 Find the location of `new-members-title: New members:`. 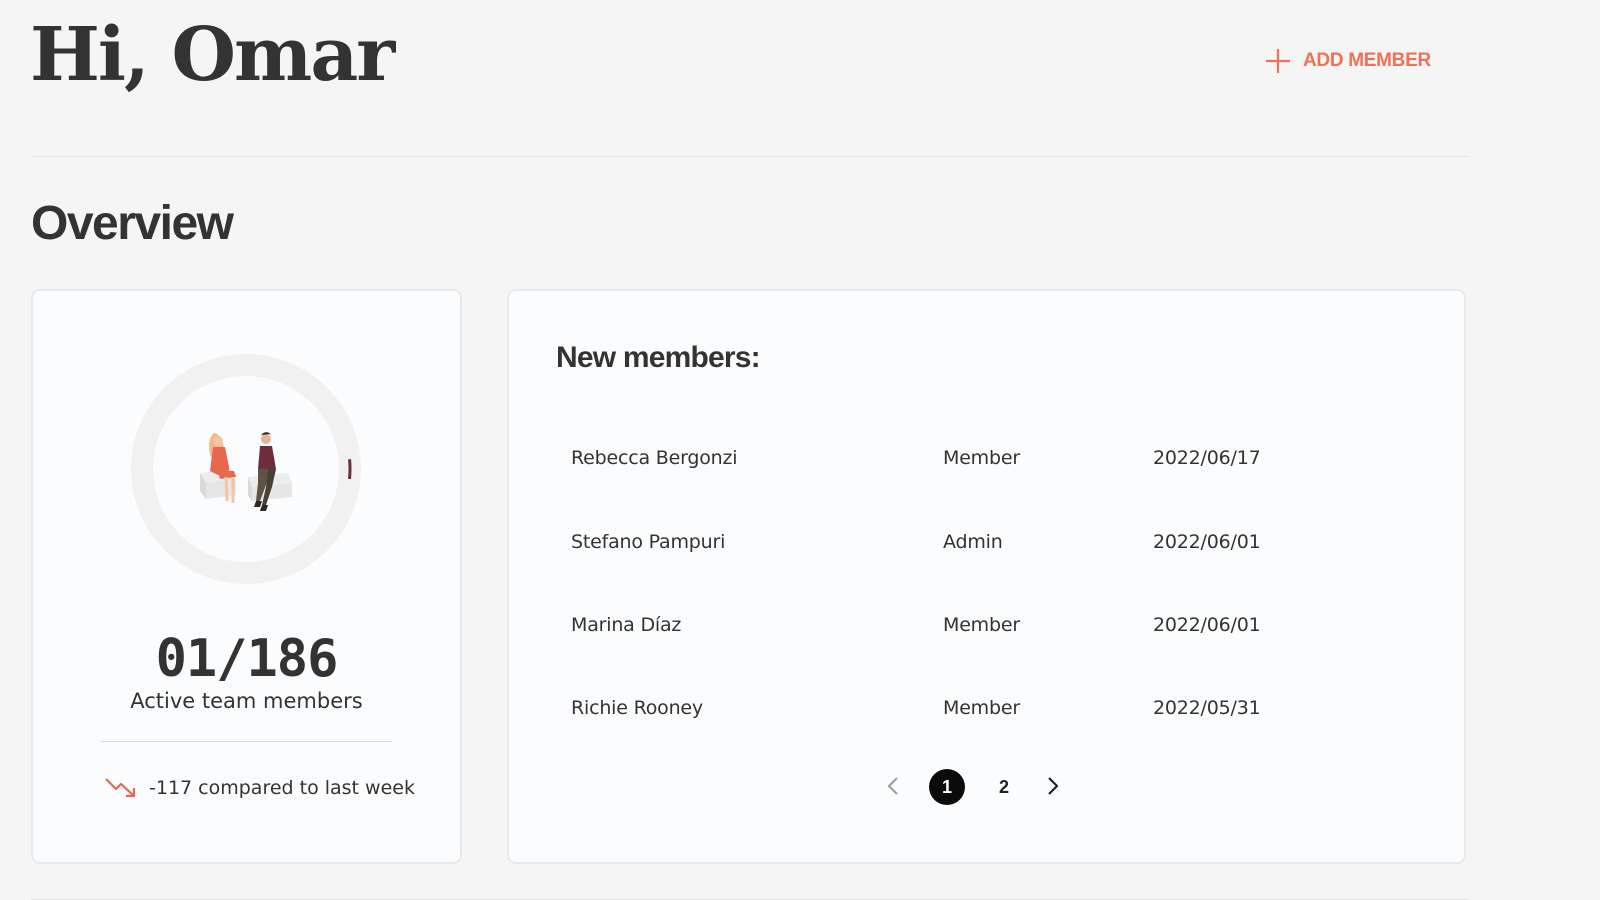

new-members-title: New members: is located at coordinates (658, 357).